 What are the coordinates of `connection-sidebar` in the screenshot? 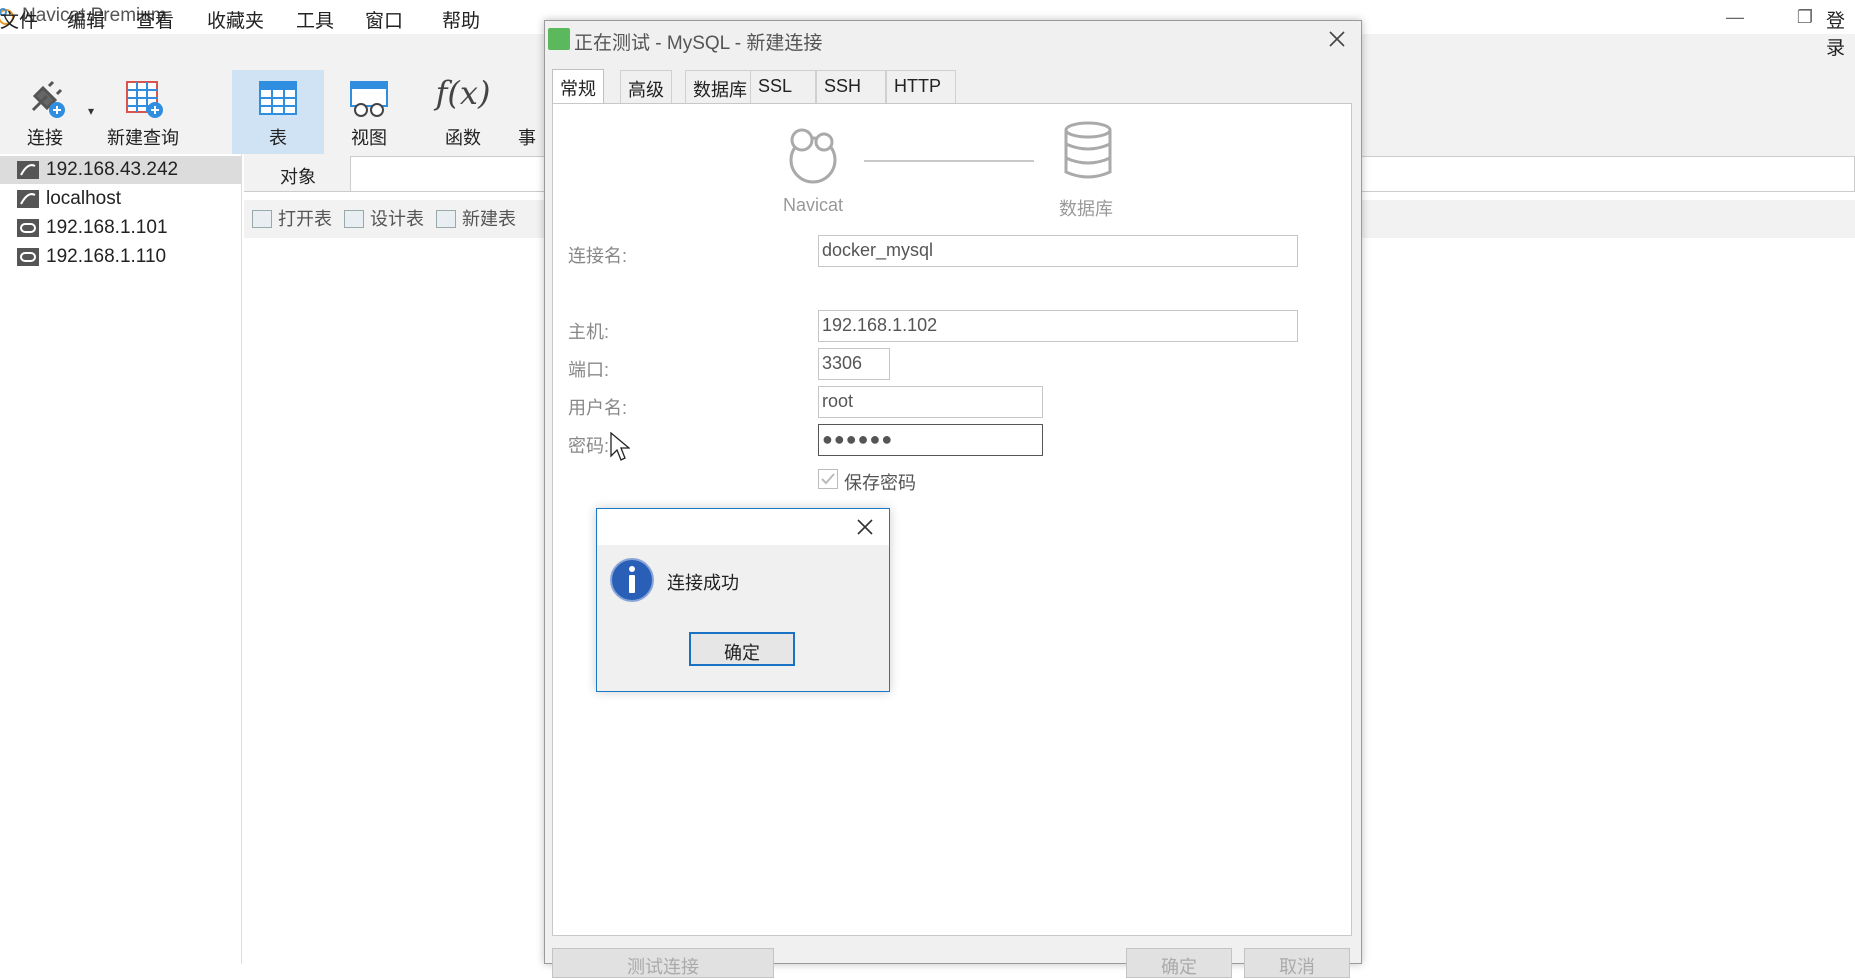 It's located at (121, 559).